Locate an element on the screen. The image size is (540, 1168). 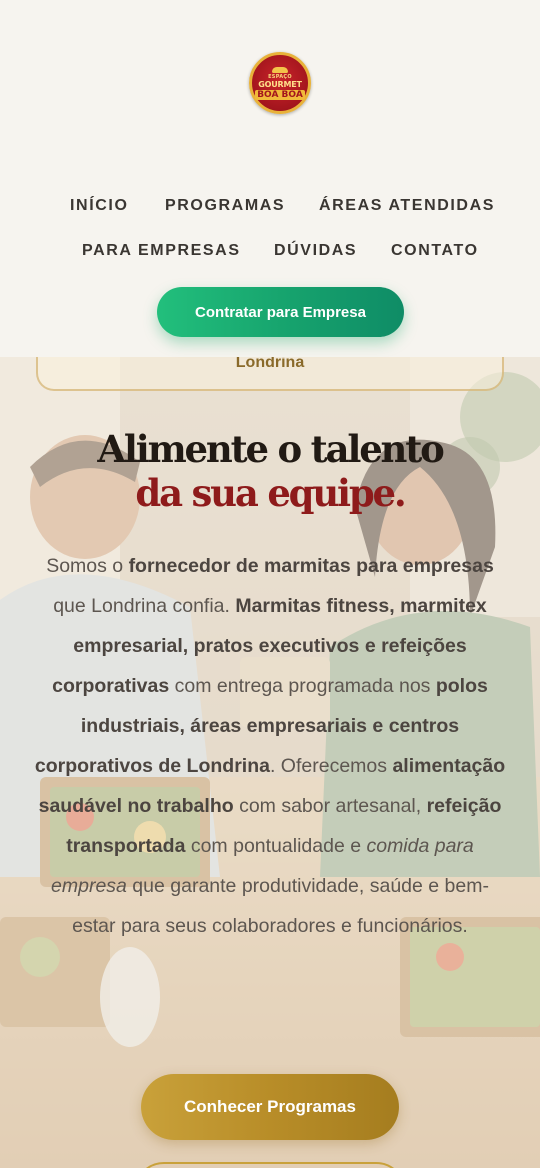
nav-link-programas: PROGRAMAS is located at coordinates (225, 206).